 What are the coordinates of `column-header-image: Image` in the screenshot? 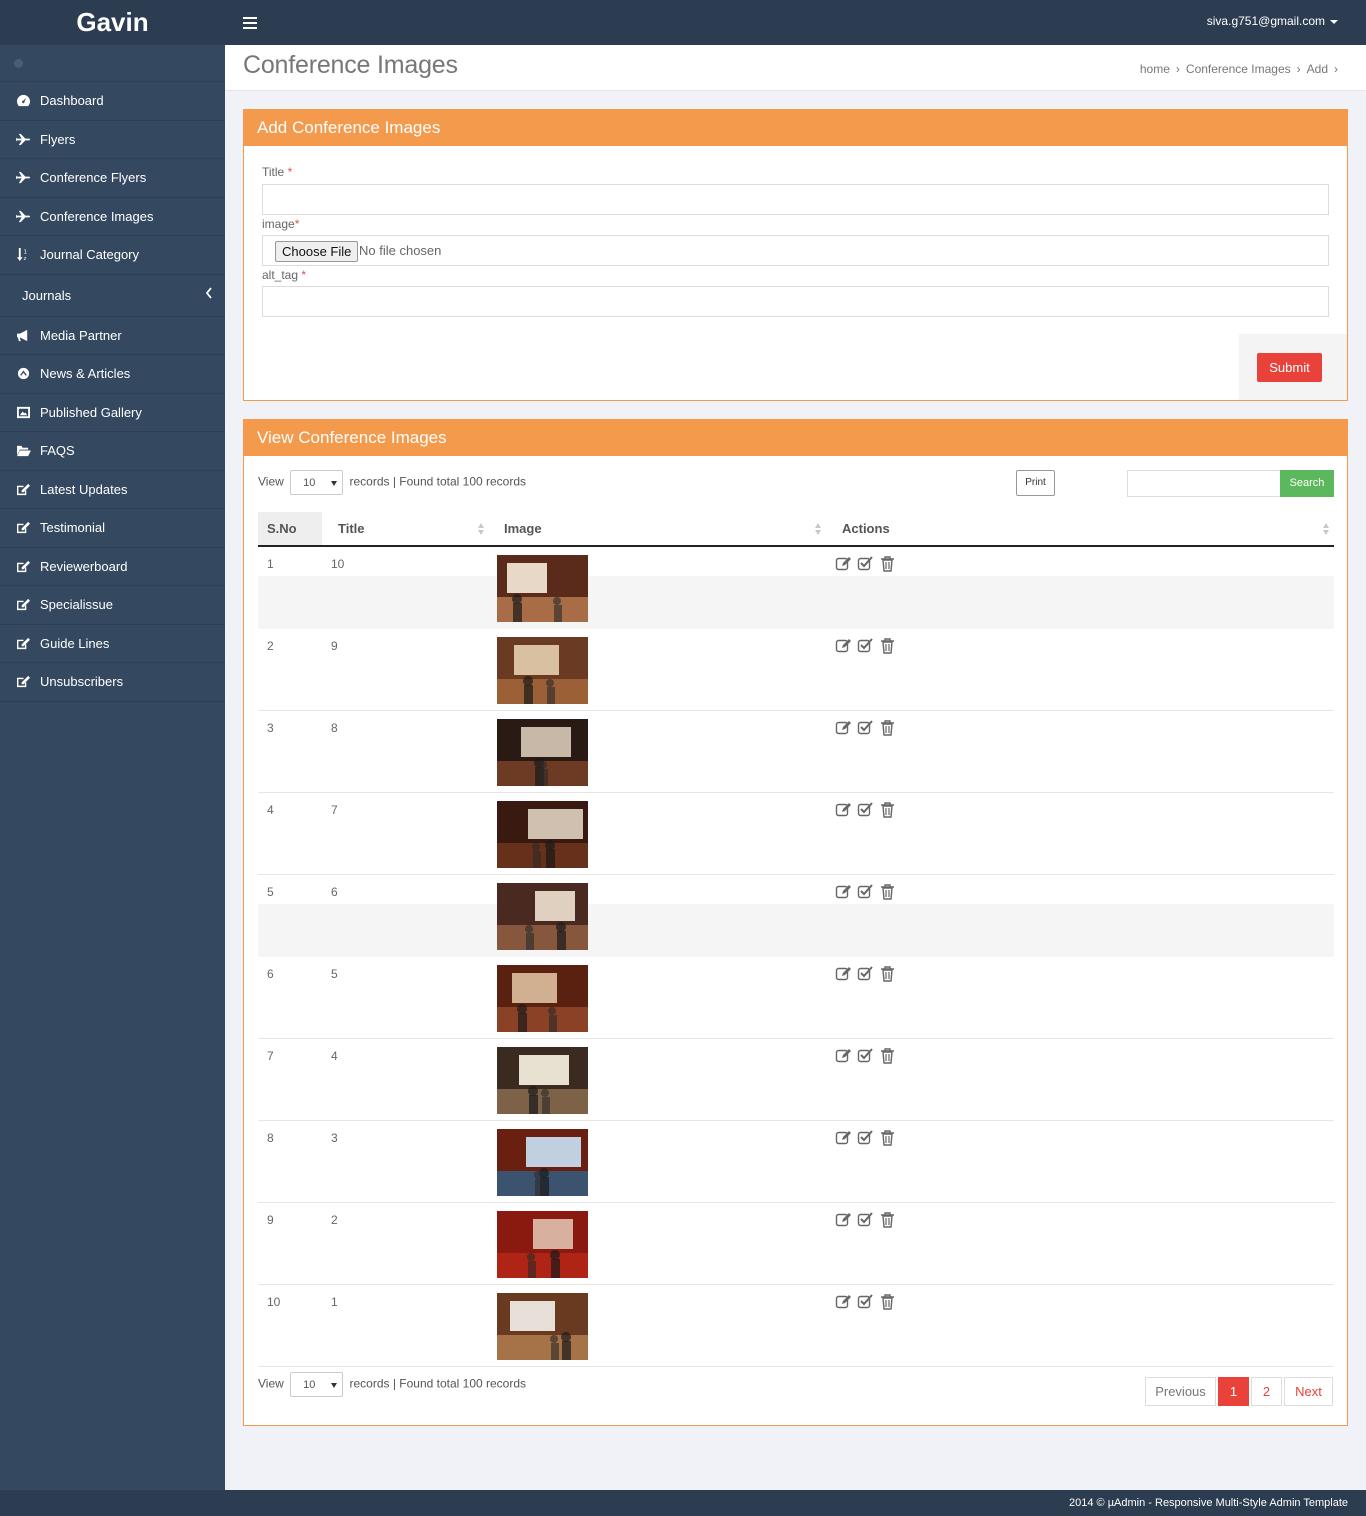 It's located at (657, 528).